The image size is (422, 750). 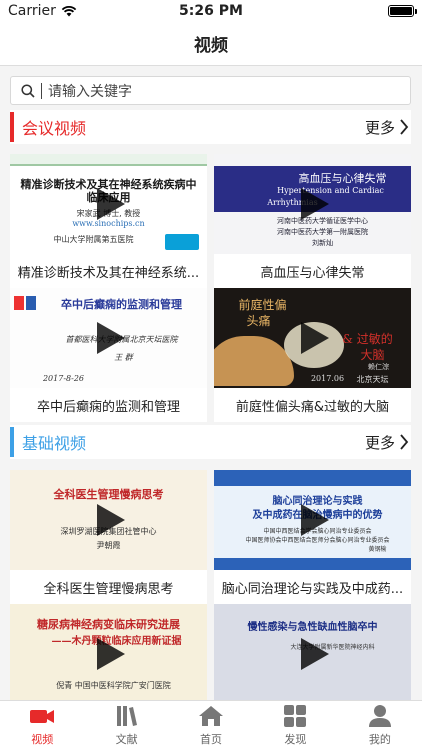 I want to click on video-card: 慢性感染与急性缺血性脑卒中 大连大学附属新华医院神经内科, so click(x=312, y=654).